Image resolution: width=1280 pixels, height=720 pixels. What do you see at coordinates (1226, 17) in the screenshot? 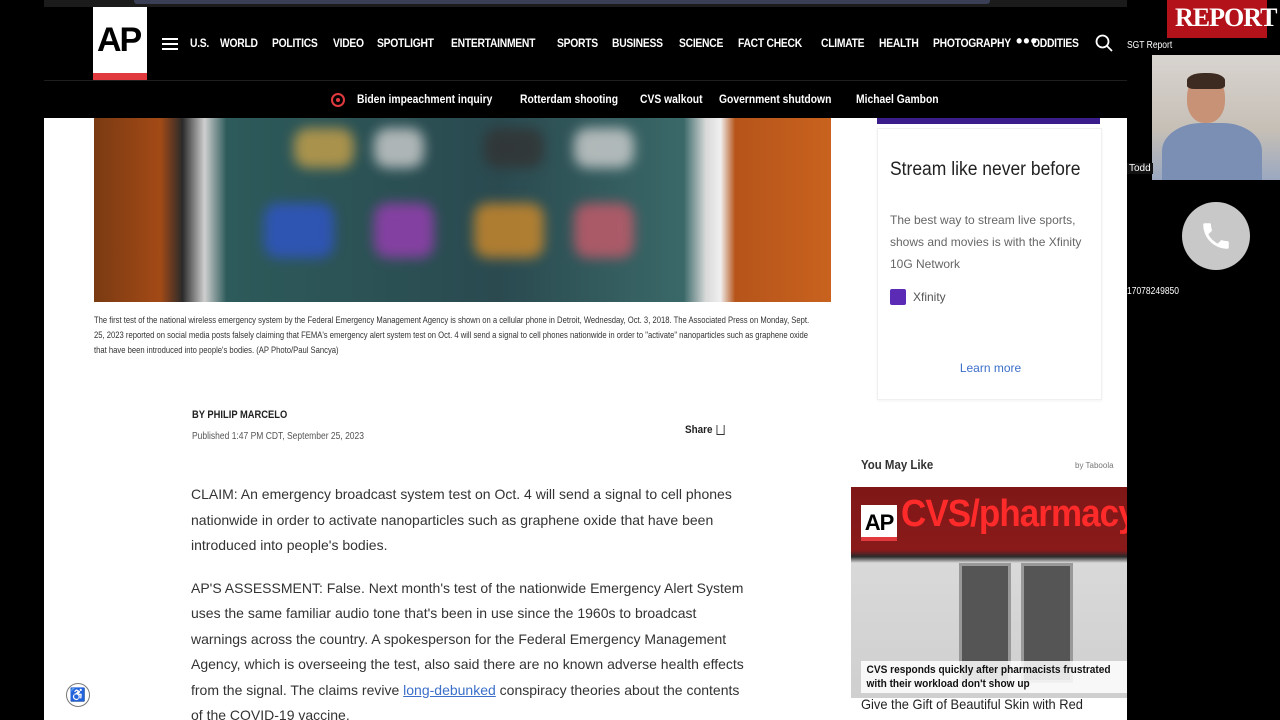
I see `banner-text: REPORT` at bounding box center [1226, 17].